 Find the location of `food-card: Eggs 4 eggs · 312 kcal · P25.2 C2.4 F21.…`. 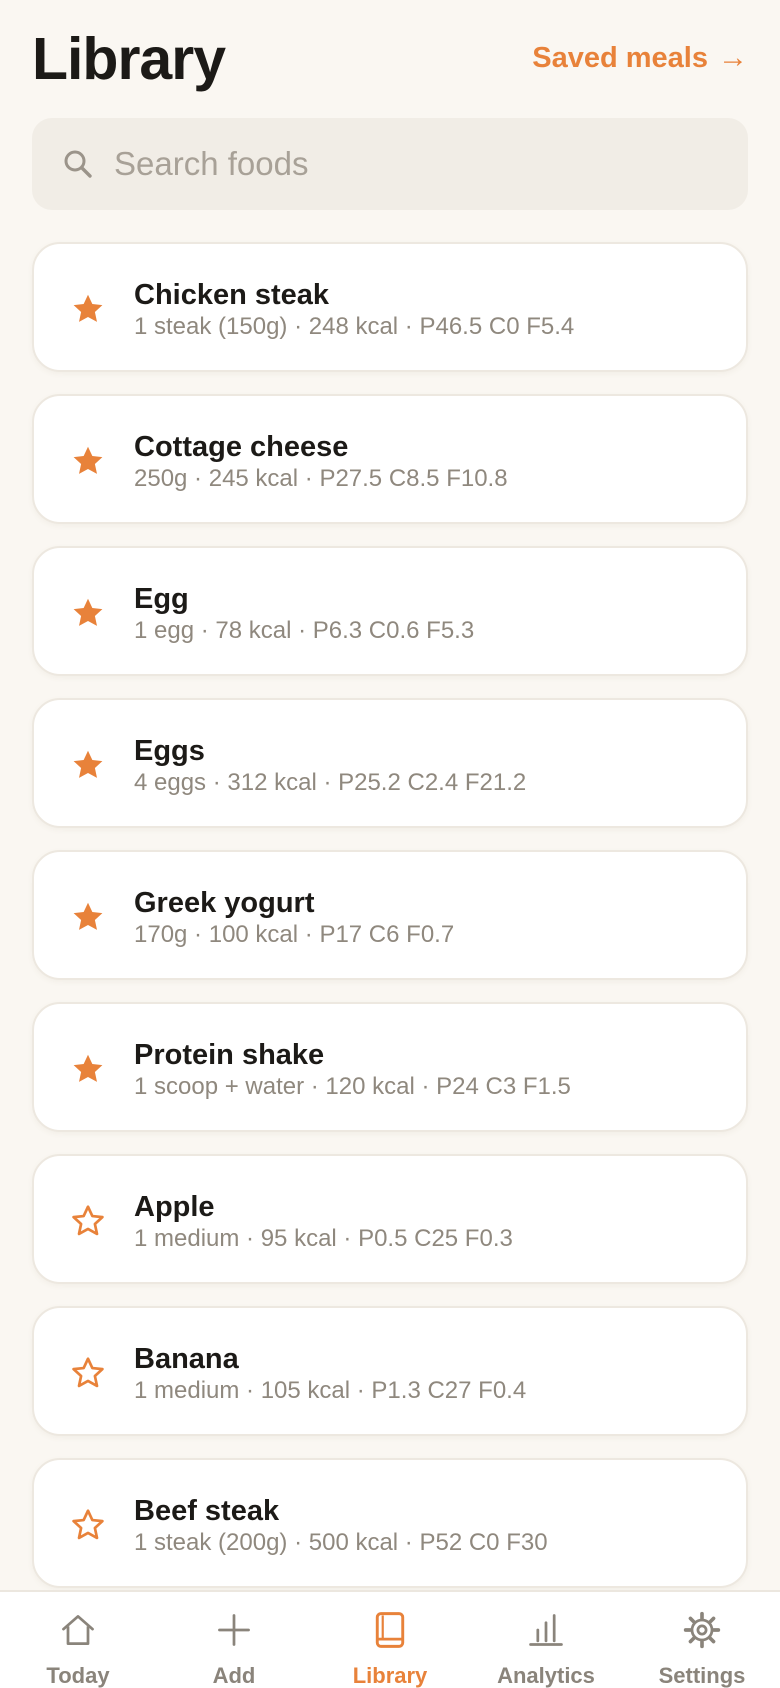

food-card: Eggs 4 eggs · 312 kcal · P25.2 C2.4 F21.… is located at coordinates (390, 763).